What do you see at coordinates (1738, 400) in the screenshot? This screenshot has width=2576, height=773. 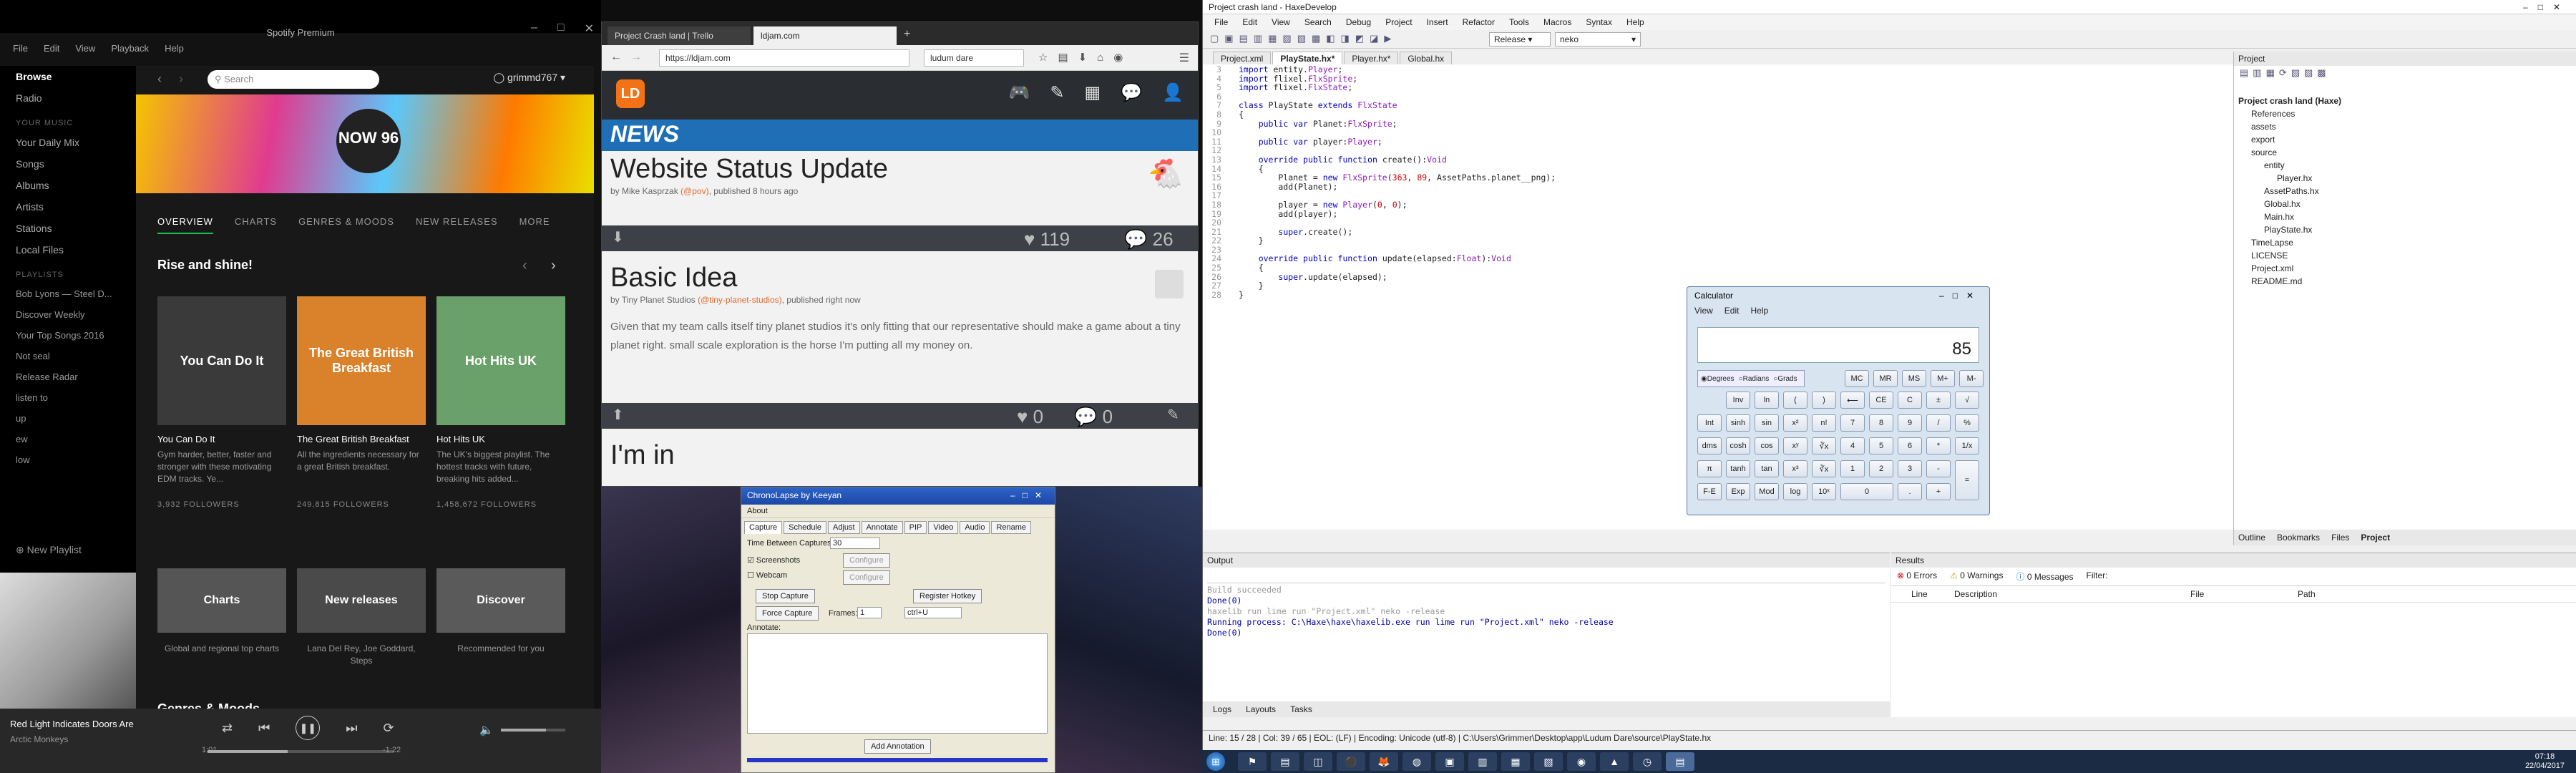 I see `calc-key: Inv` at bounding box center [1738, 400].